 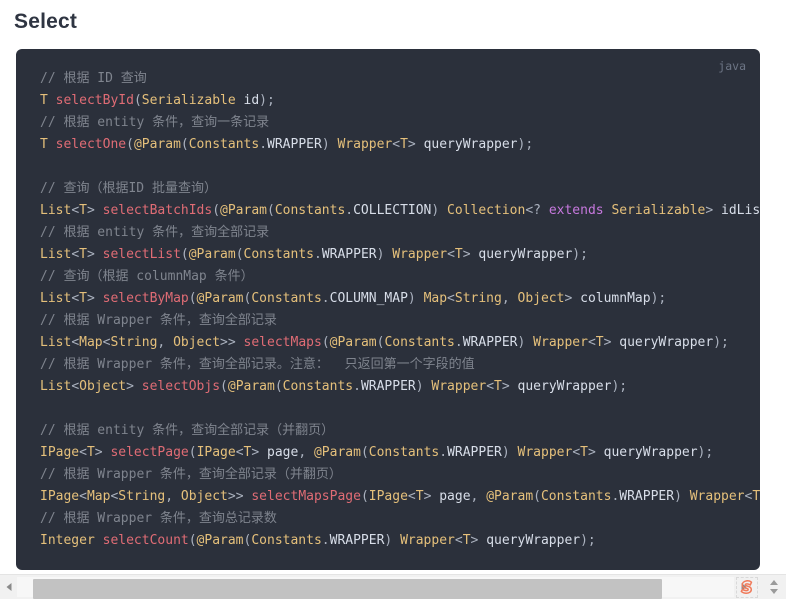 What do you see at coordinates (774, 591) in the screenshot?
I see `triangle-down-icon` at bounding box center [774, 591].